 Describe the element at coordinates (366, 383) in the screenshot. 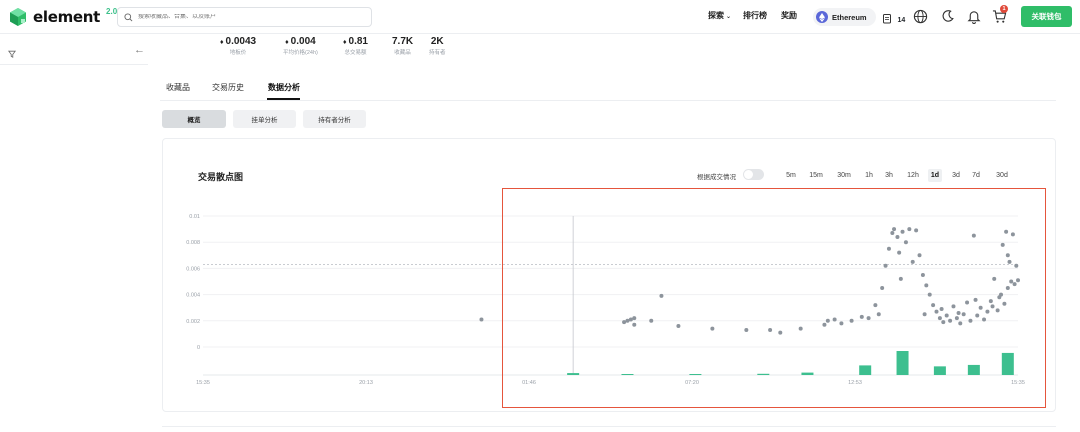

I see `x-tick-label: 20:13` at that location.